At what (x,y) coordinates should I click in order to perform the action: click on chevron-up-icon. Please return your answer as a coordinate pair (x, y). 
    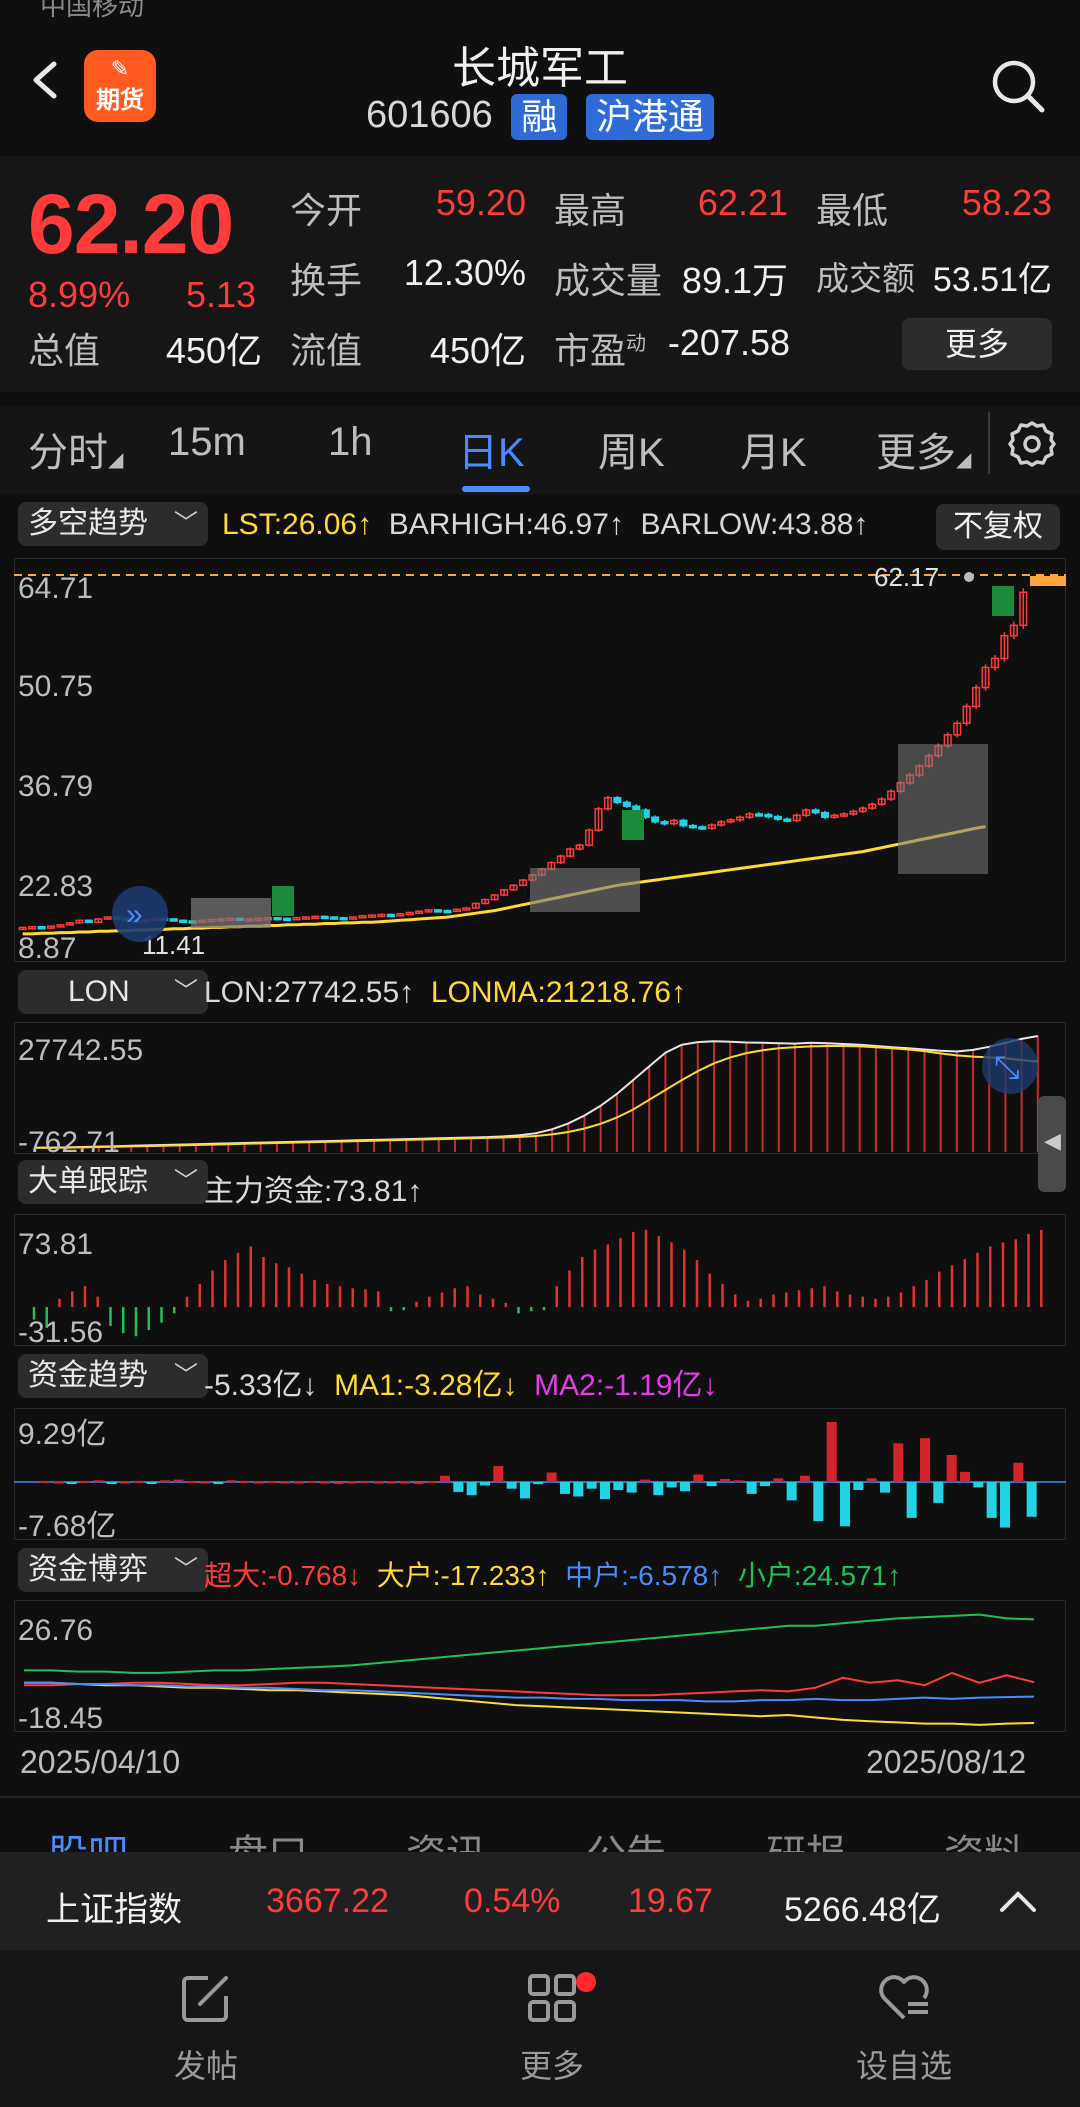
    Looking at the image, I should click on (1018, 1901).